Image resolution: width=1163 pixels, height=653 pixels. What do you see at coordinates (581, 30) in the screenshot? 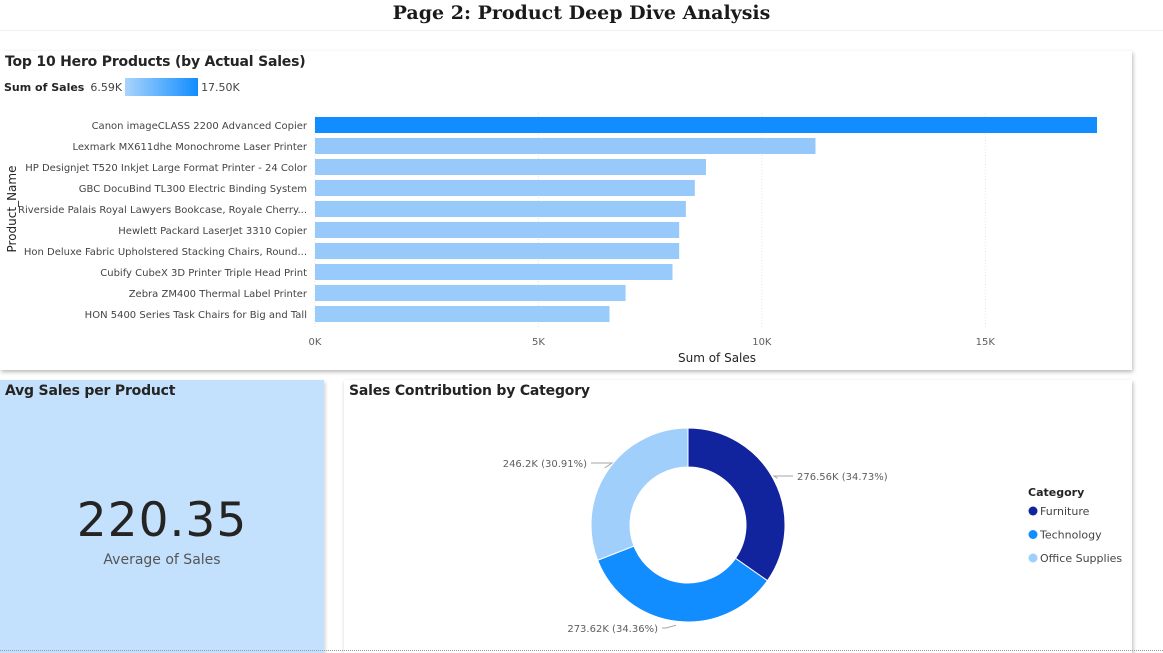
I see `title-divider` at bounding box center [581, 30].